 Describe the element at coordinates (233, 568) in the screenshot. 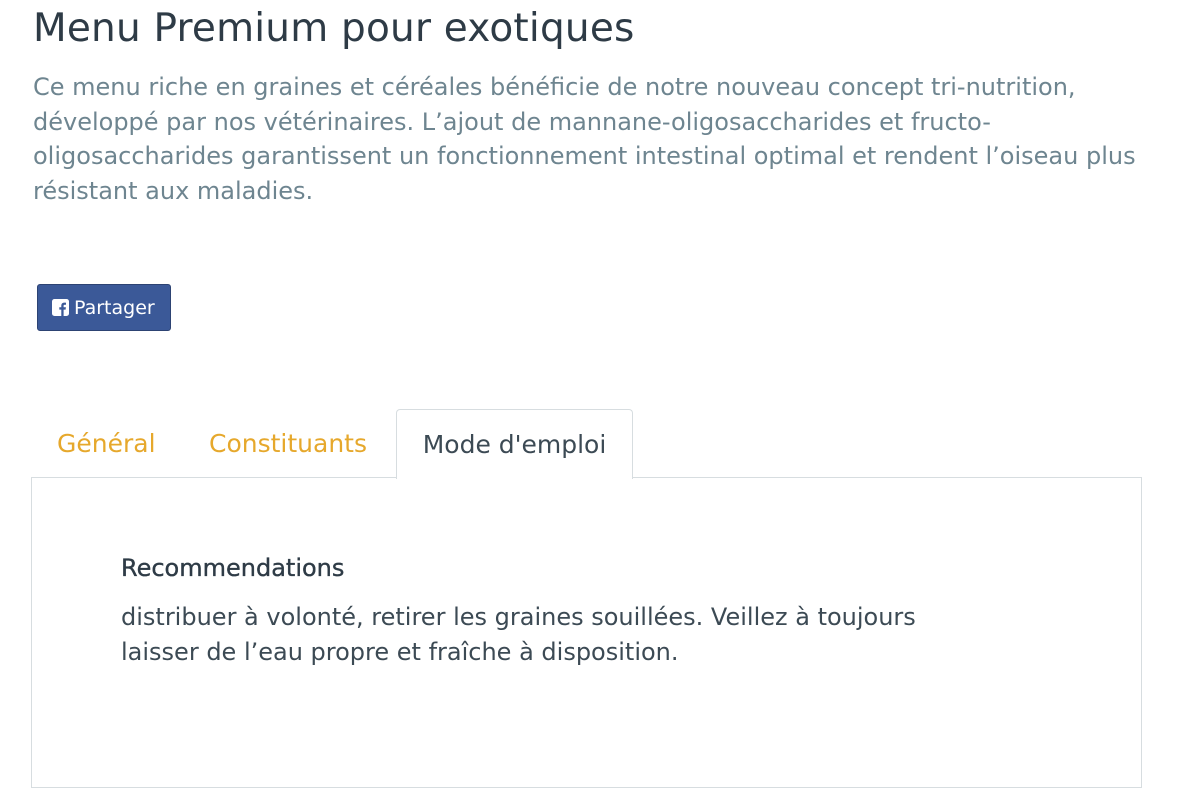

I see `panel-heading: Recommendations` at that location.